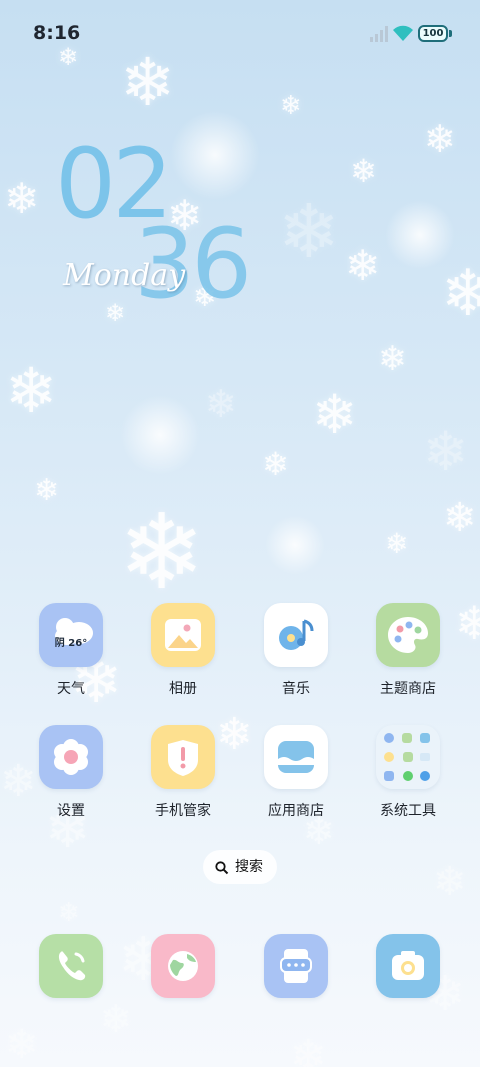  I want to click on wifi-icon, so click(403, 33).